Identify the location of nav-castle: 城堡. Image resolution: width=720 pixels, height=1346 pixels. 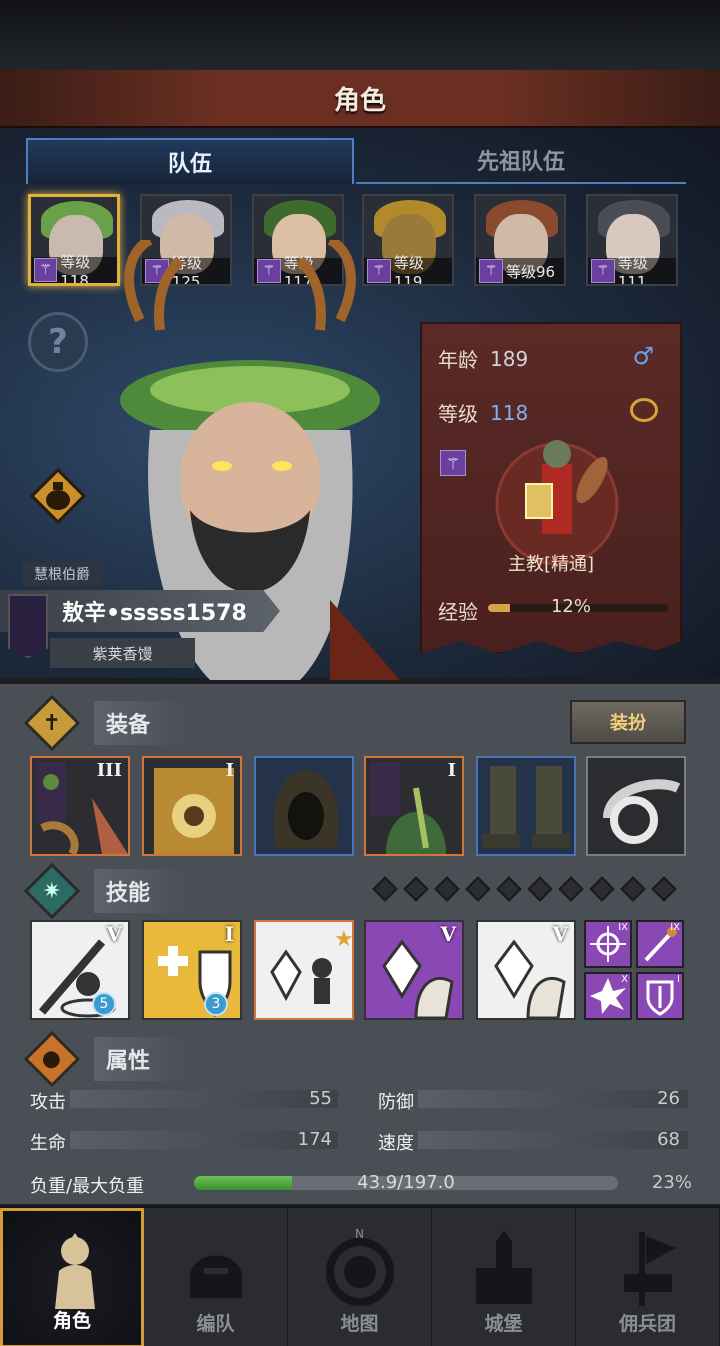
(504, 1277).